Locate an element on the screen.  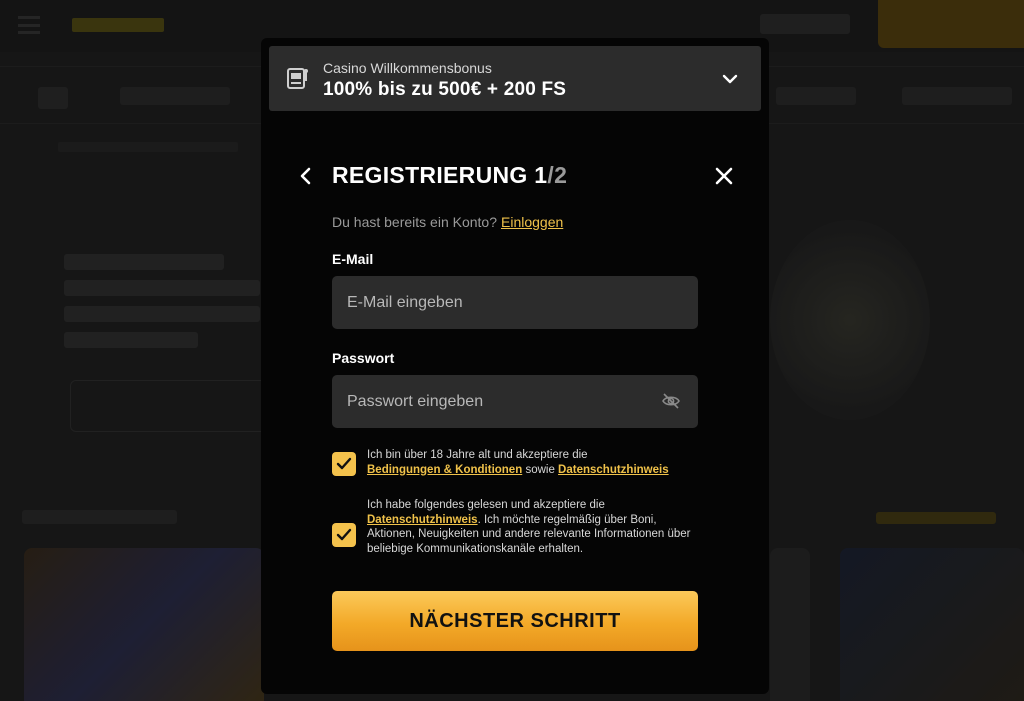
password-label: Passwort is located at coordinates (363, 358).